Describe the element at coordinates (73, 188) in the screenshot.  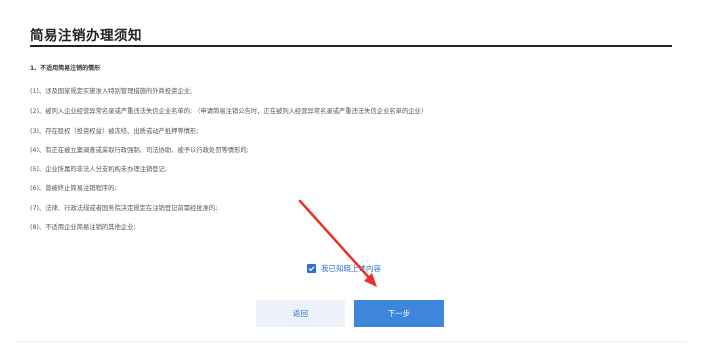
I see `rule-item: (6)、曾被终止简易注销程序的;` at that location.